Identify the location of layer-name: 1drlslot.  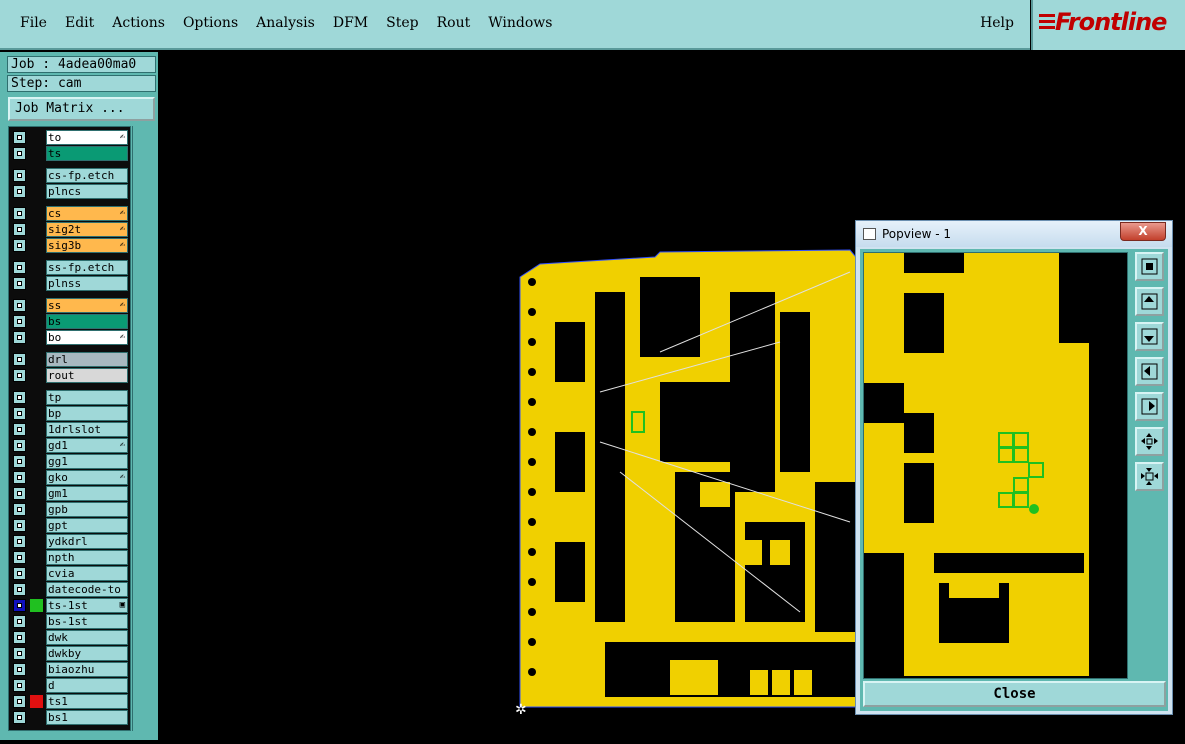
(87, 429).